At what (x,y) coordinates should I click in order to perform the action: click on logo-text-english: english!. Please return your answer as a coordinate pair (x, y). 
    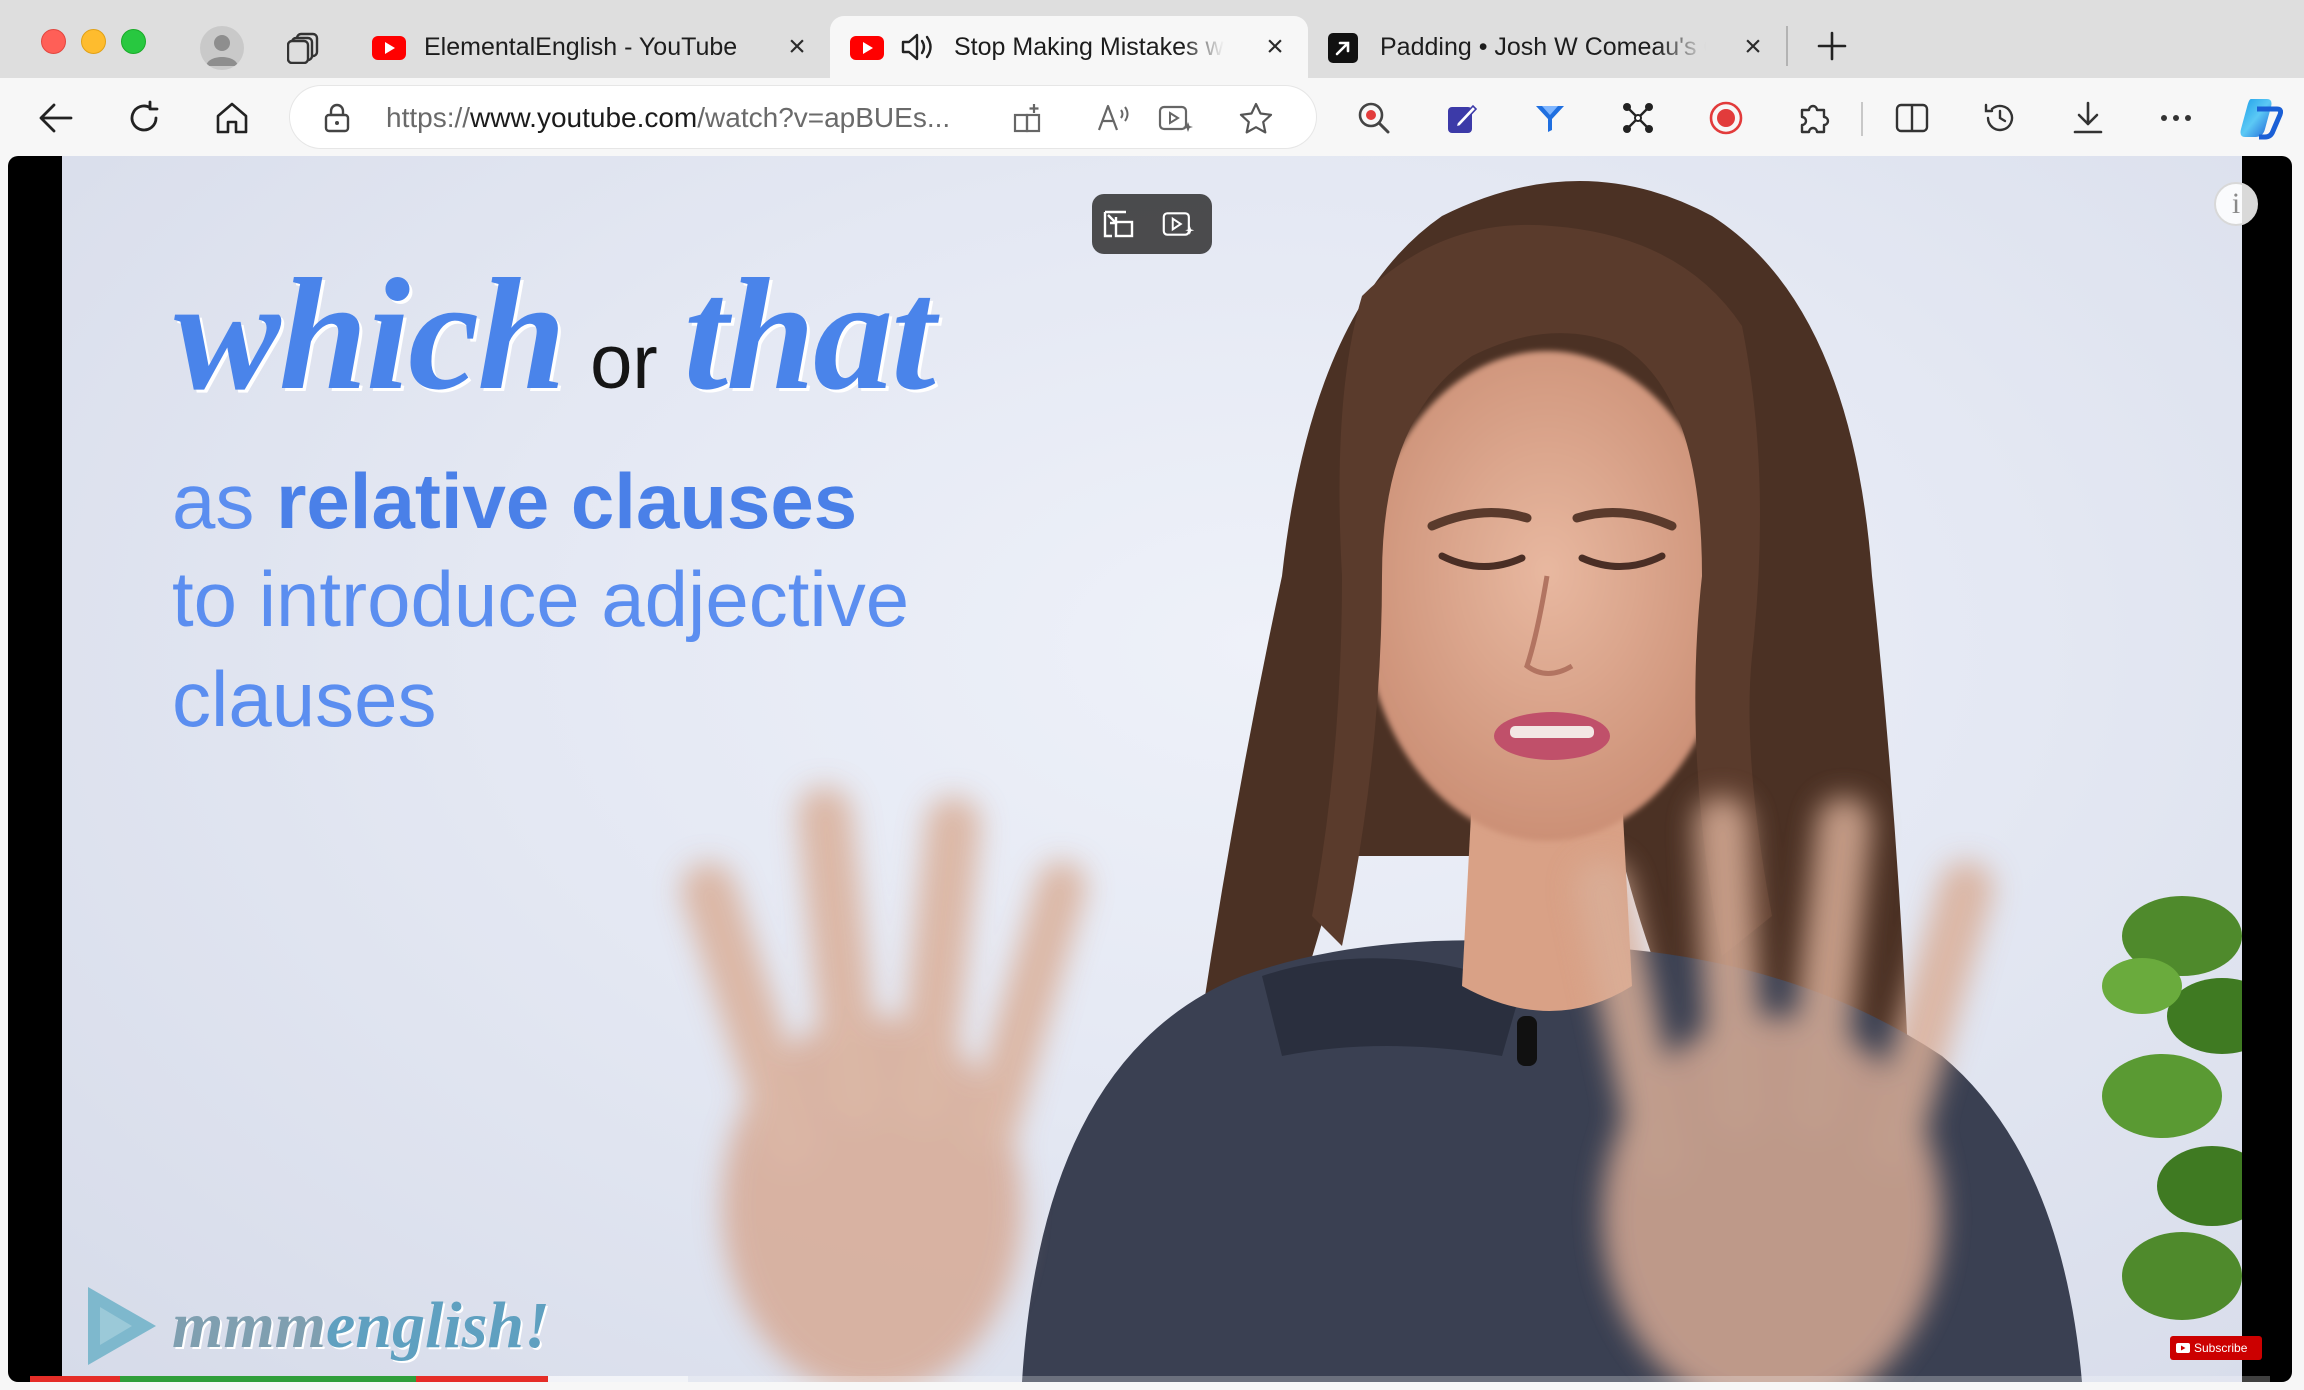
    Looking at the image, I should click on (438, 1325).